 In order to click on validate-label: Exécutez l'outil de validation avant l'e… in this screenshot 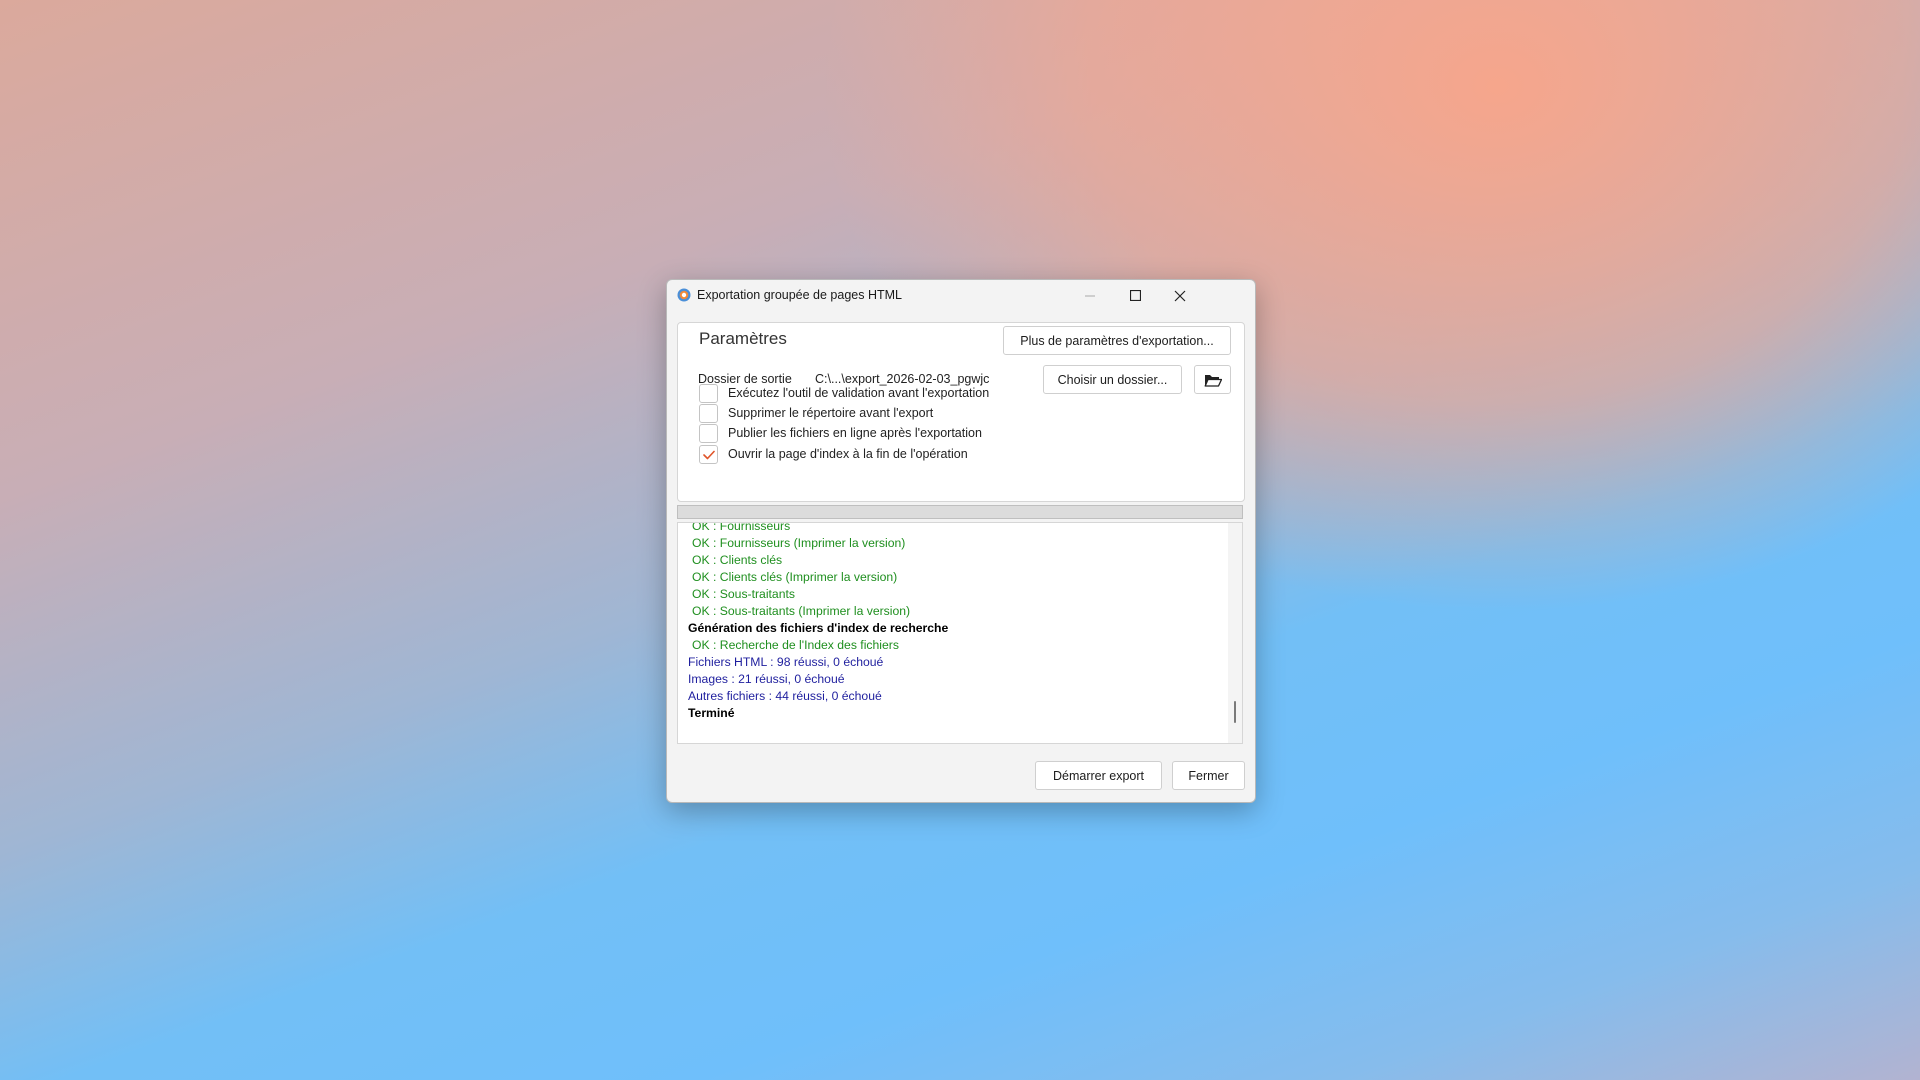, I will do `click(859, 393)`.